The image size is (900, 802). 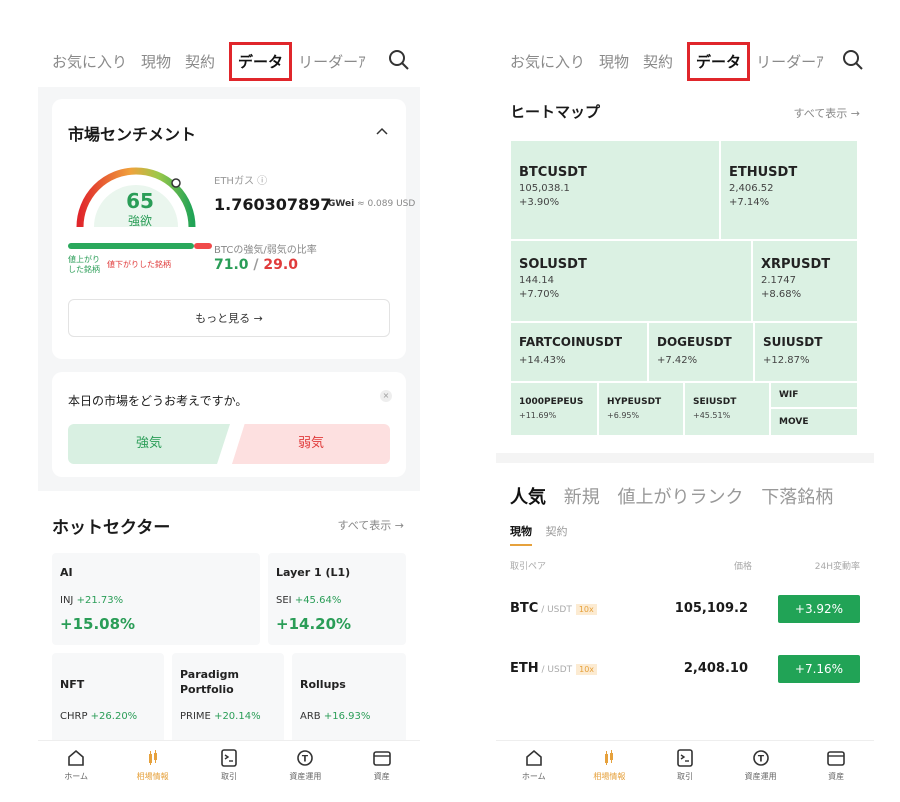 What do you see at coordinates (203, 246) in the screenshot?
I see `ratio-bar-down` at bounding box center [203, 246].